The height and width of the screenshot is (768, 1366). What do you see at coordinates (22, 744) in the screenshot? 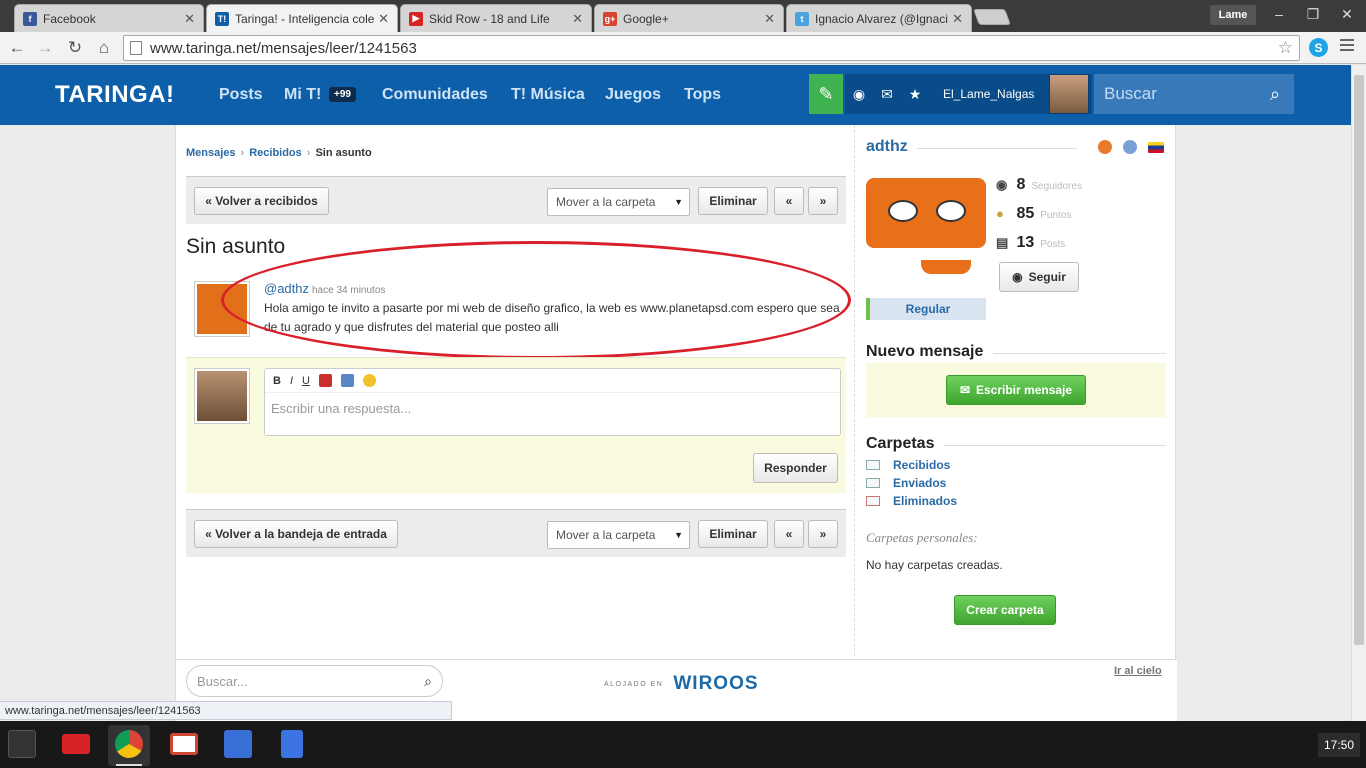
I see `apps-grid-icon` at bounding box center [22, 744].